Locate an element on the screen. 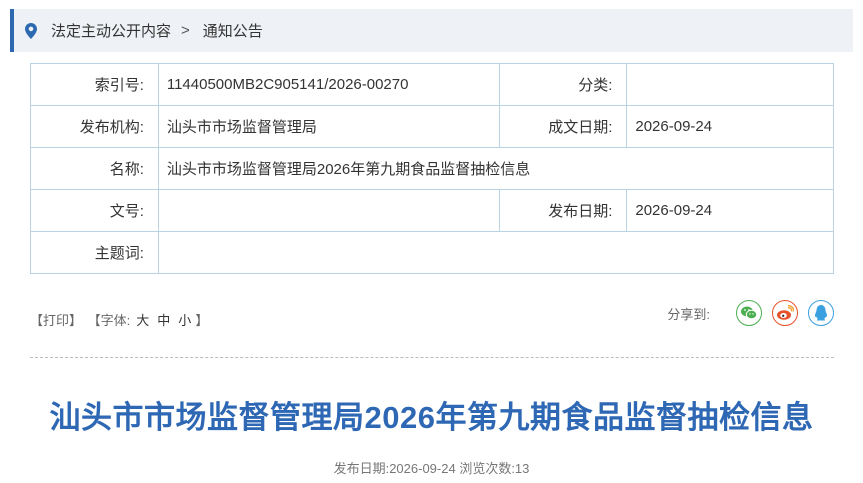 This screenshot has height=483, width=863. table-row: 索引号: 11440500MB2C905141/2026-00270 分类: is located at coordinates (432, 84).